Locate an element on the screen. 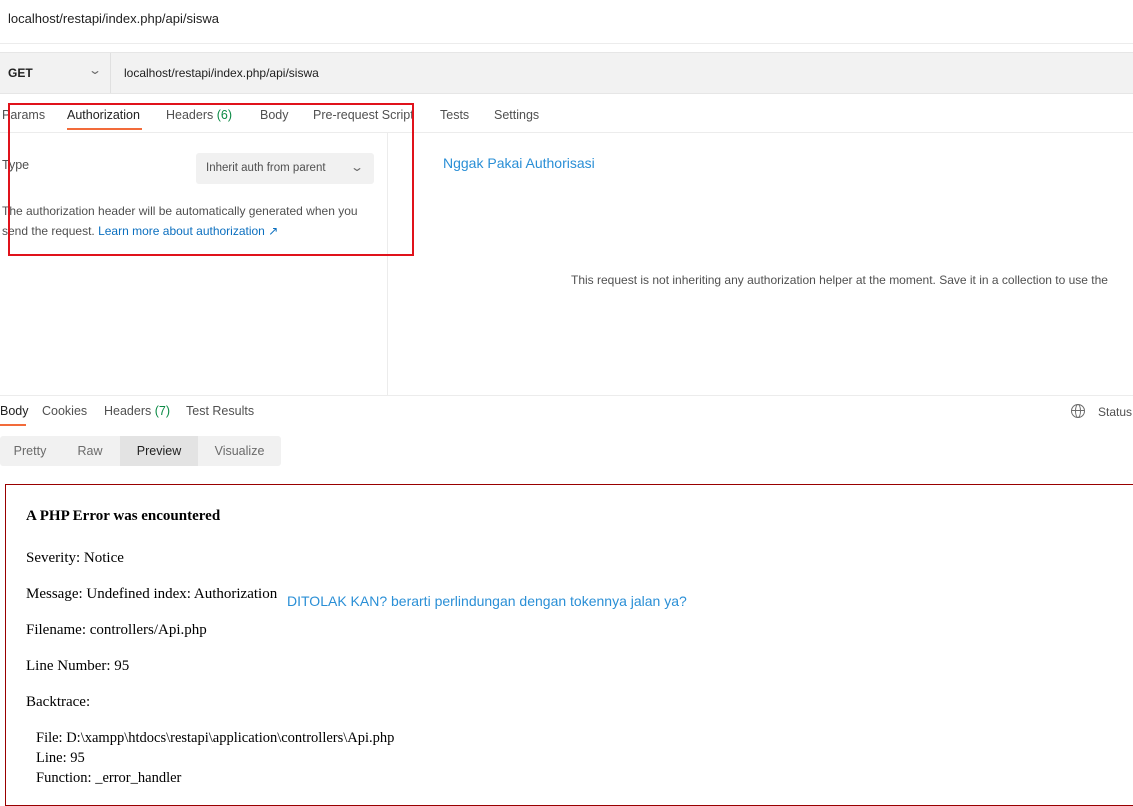  status-label: Status: is located at coordinates (1115, 412).